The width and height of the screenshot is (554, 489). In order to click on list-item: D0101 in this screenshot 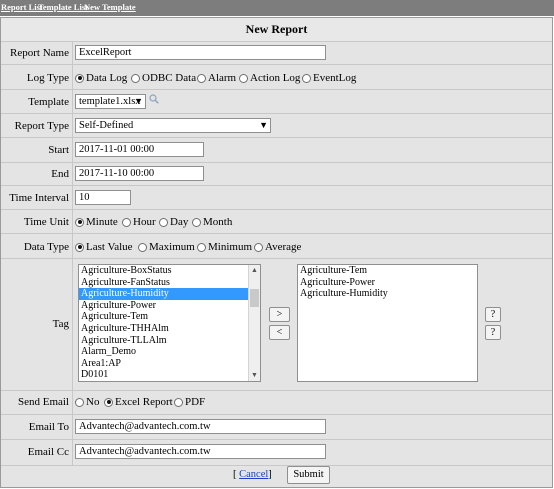, I will do `click(169, 375)`.